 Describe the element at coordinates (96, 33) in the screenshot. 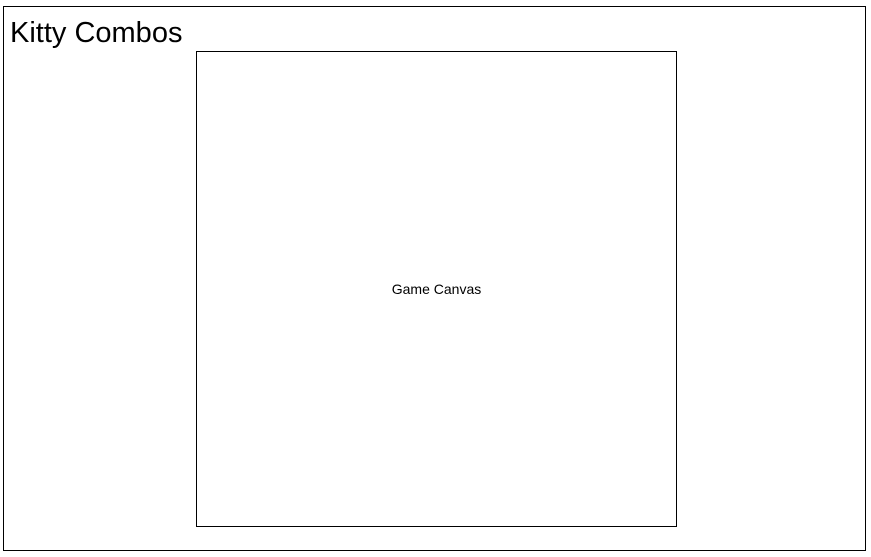

I see `app-title: Kitty Combos` at that location.